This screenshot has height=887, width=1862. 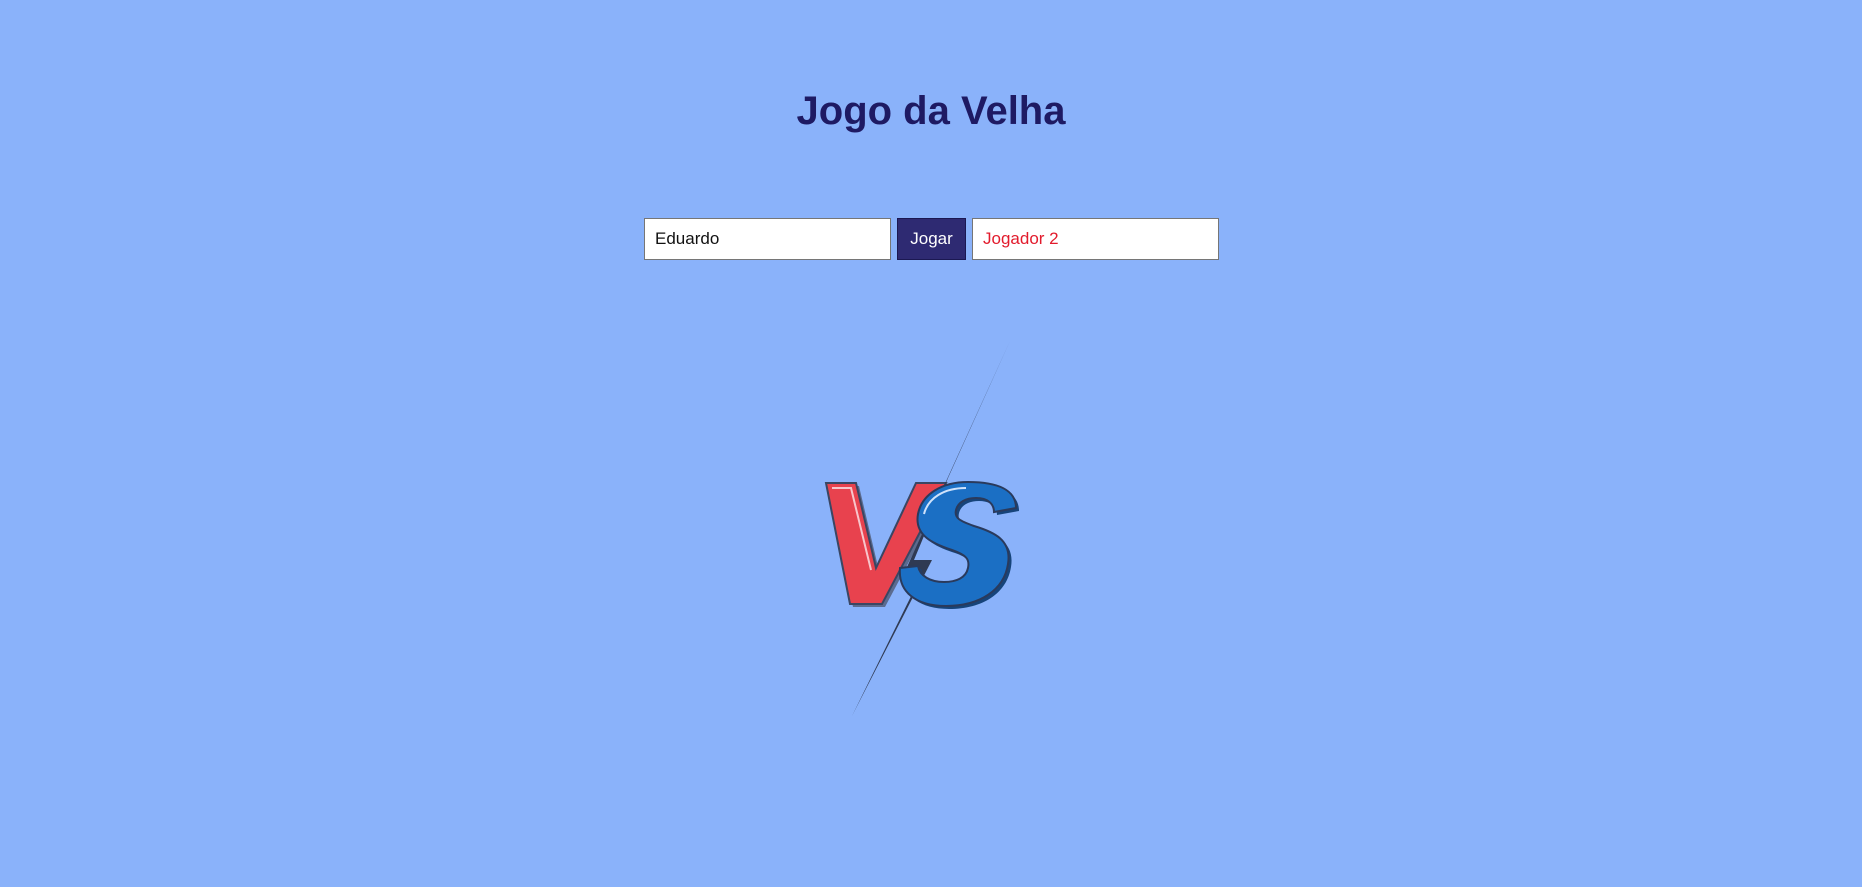 I want to click on versus-icon, so click(x=921, y=528).